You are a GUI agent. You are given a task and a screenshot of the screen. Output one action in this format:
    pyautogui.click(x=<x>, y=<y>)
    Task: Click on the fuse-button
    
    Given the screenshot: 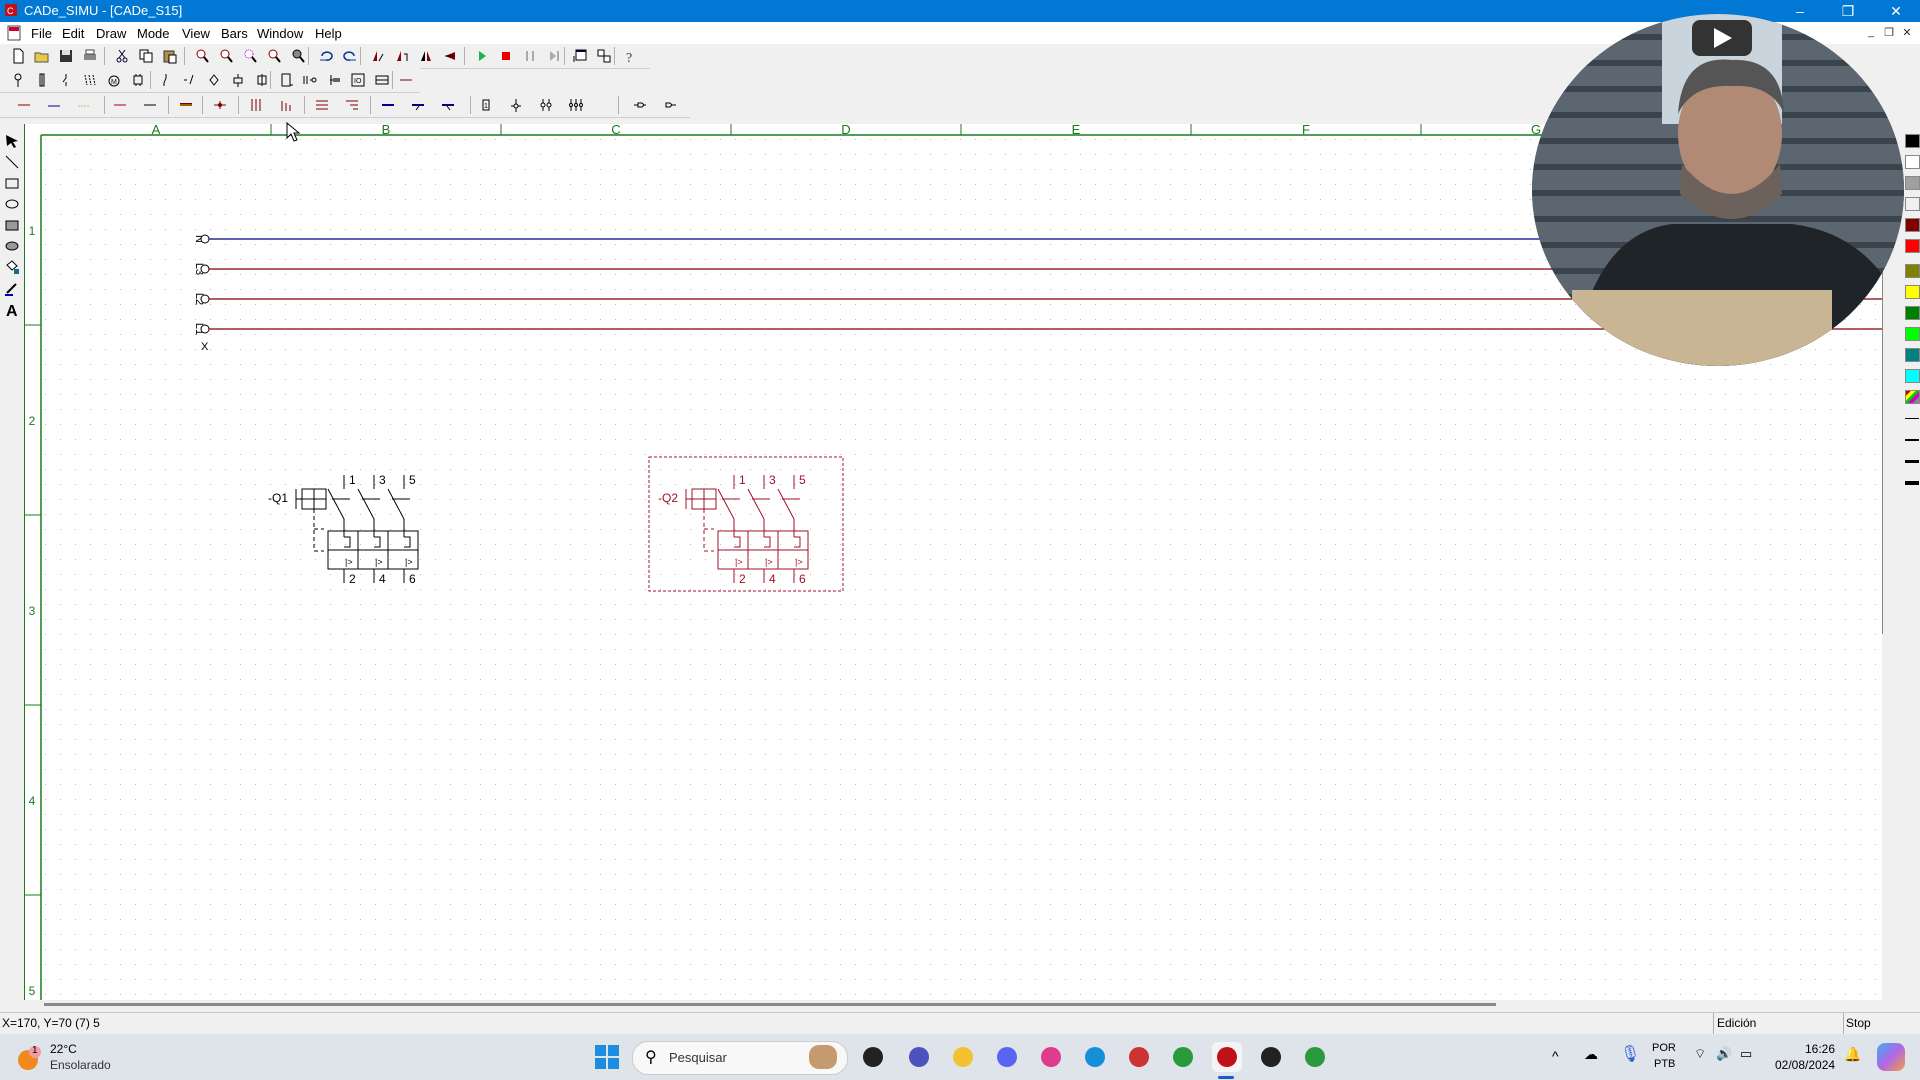 What is the action you would take?
    pyautogui.click(x=42, y=80)
    